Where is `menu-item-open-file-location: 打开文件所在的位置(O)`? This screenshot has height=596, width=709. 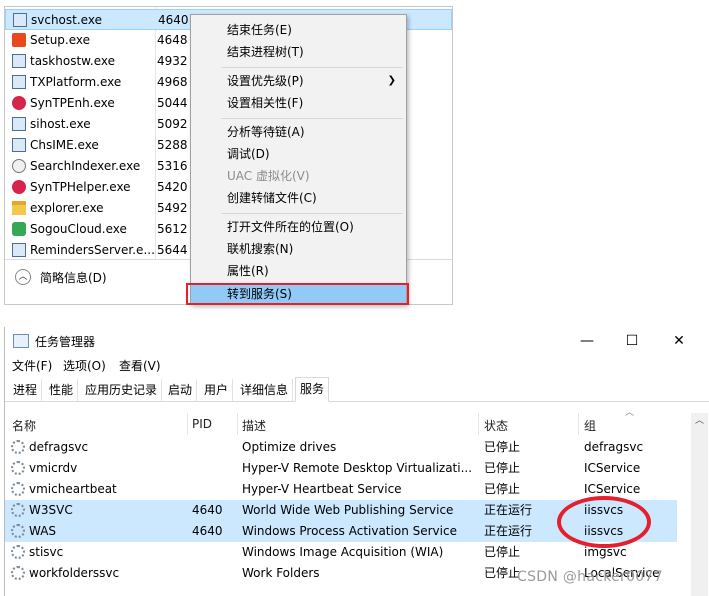 menu-item-open-file-location: 打开文件所在的位置(O) is located at coordinates (298, 227).